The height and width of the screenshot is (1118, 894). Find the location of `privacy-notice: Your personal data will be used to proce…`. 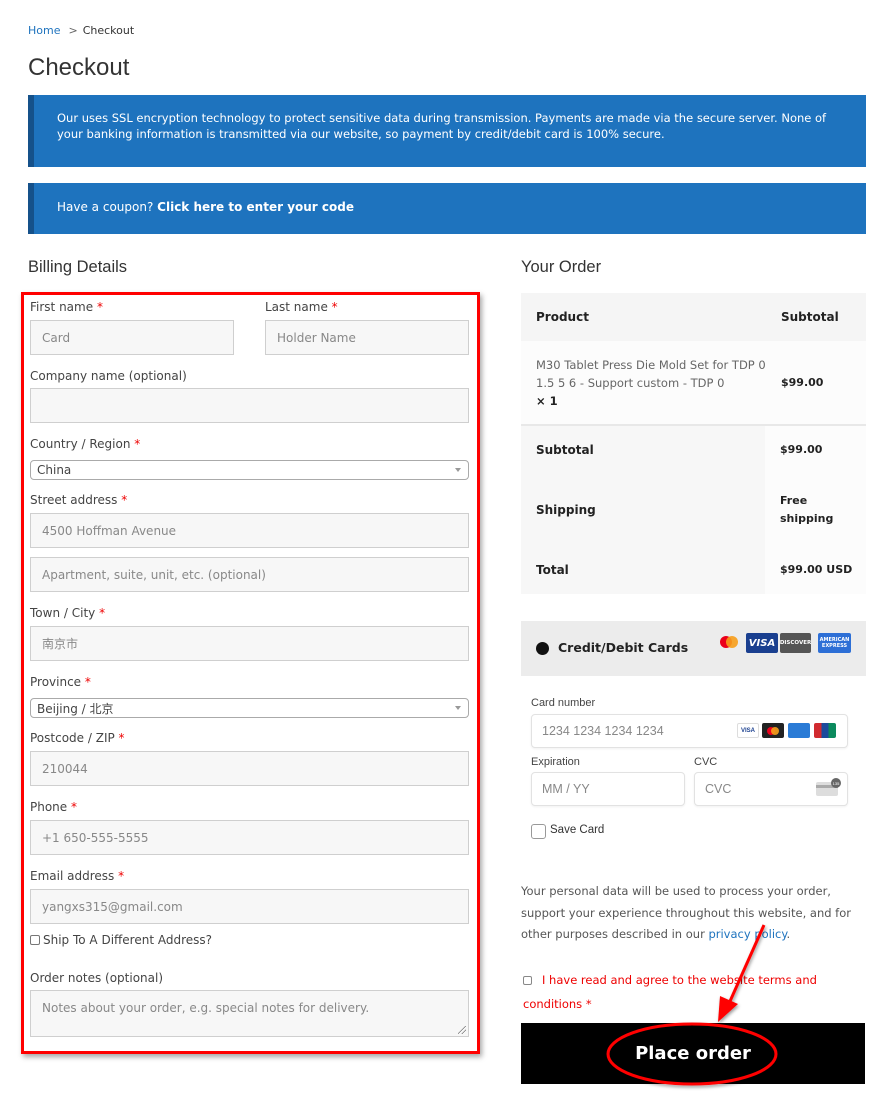

privacy-notice: Your personal data will be used to proce… is located at coordinates (693, 913).